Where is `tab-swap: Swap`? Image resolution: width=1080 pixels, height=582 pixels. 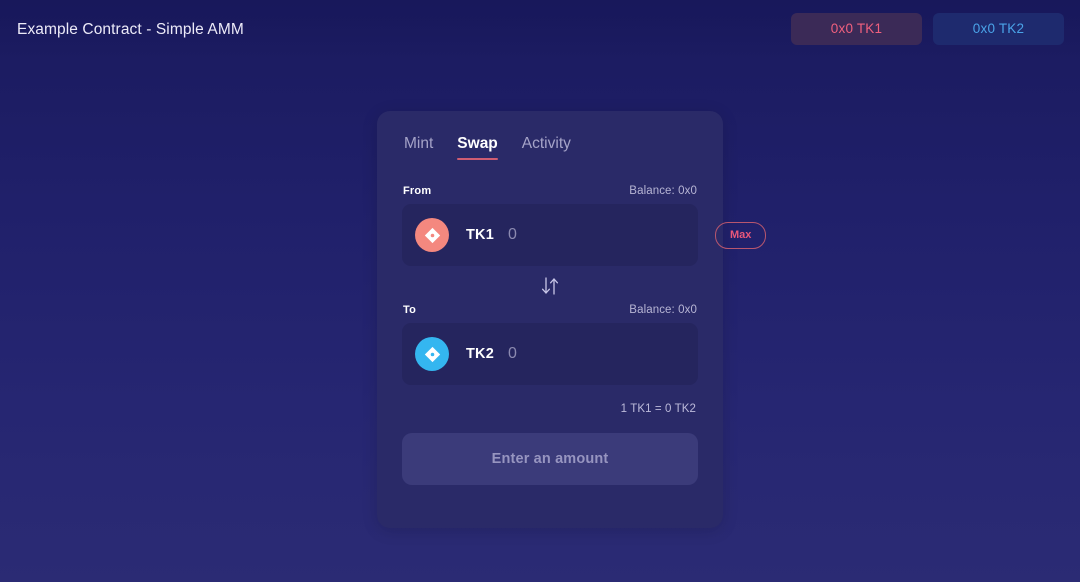 tab-swap: Swap is located at coordinates (478, 147).